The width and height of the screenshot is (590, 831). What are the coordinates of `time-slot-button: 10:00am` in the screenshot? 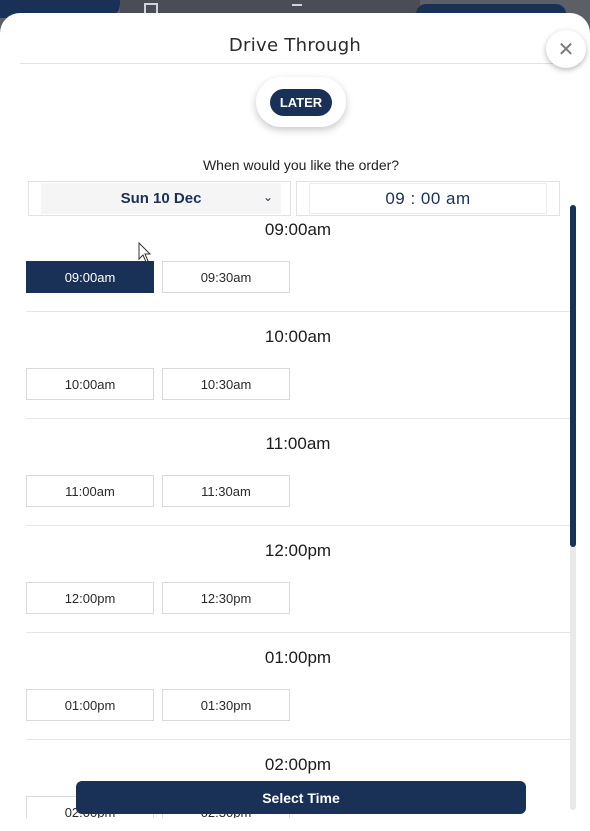 It's located at (90, 384).